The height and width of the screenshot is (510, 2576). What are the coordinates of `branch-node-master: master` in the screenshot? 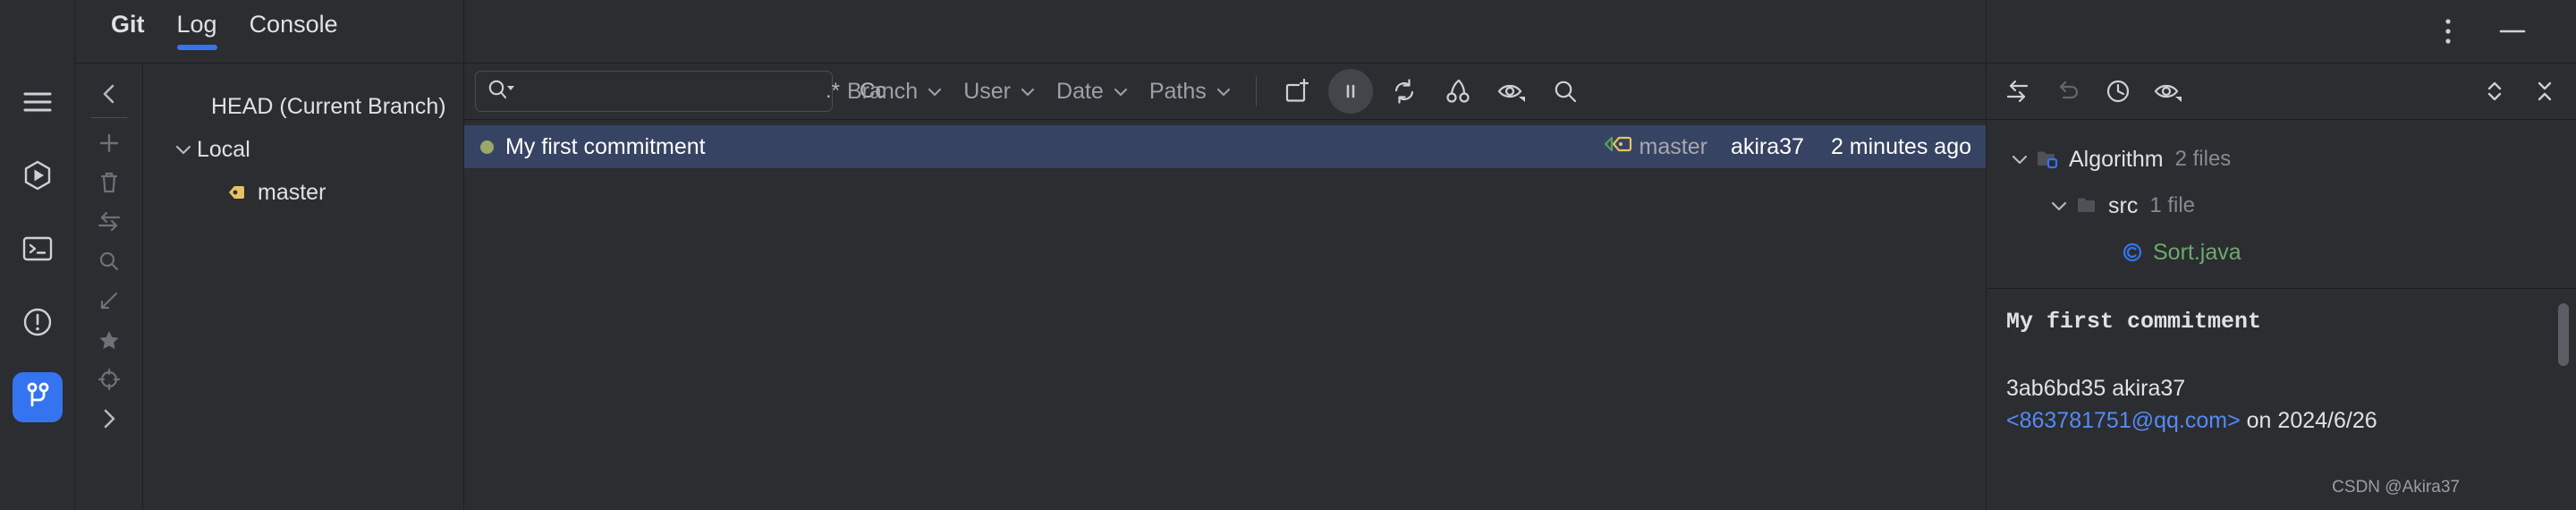 It's located at (303, 192).